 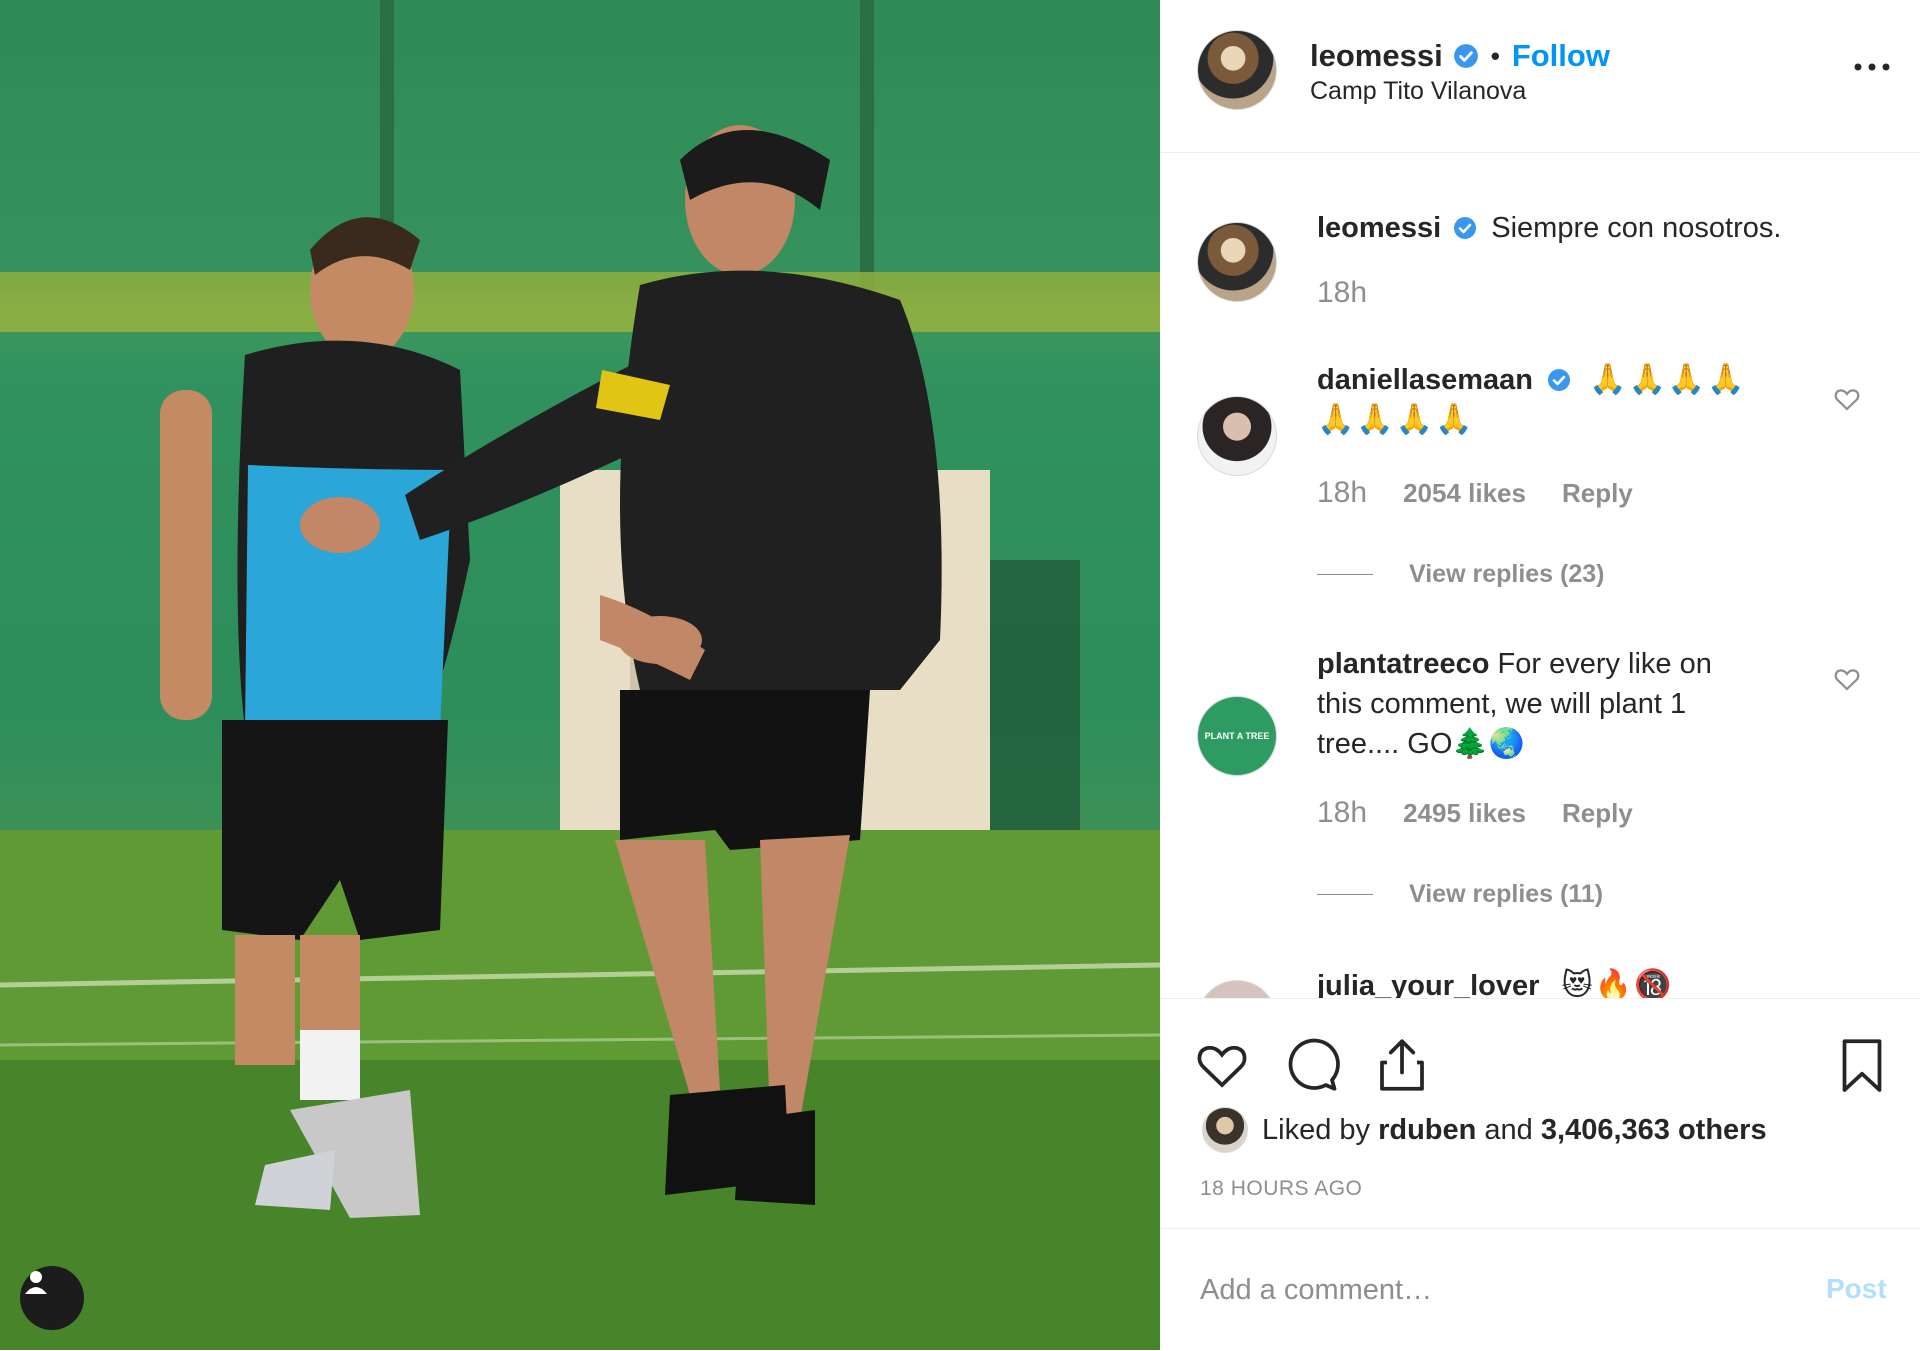 I want to click on caption-text: Siempre con nosotros., so click(x=1636, y=228).